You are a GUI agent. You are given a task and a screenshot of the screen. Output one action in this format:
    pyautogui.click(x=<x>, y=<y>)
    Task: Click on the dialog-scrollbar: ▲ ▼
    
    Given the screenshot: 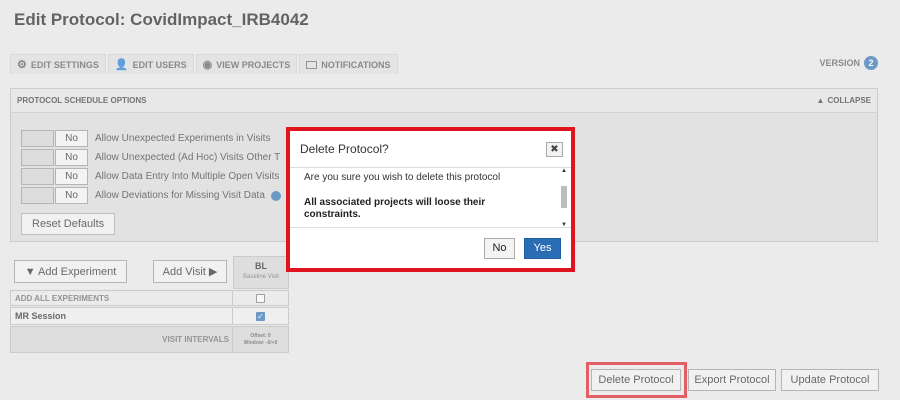 What is the action you would take?
    pyautogui.click(x=564, y=197)
    